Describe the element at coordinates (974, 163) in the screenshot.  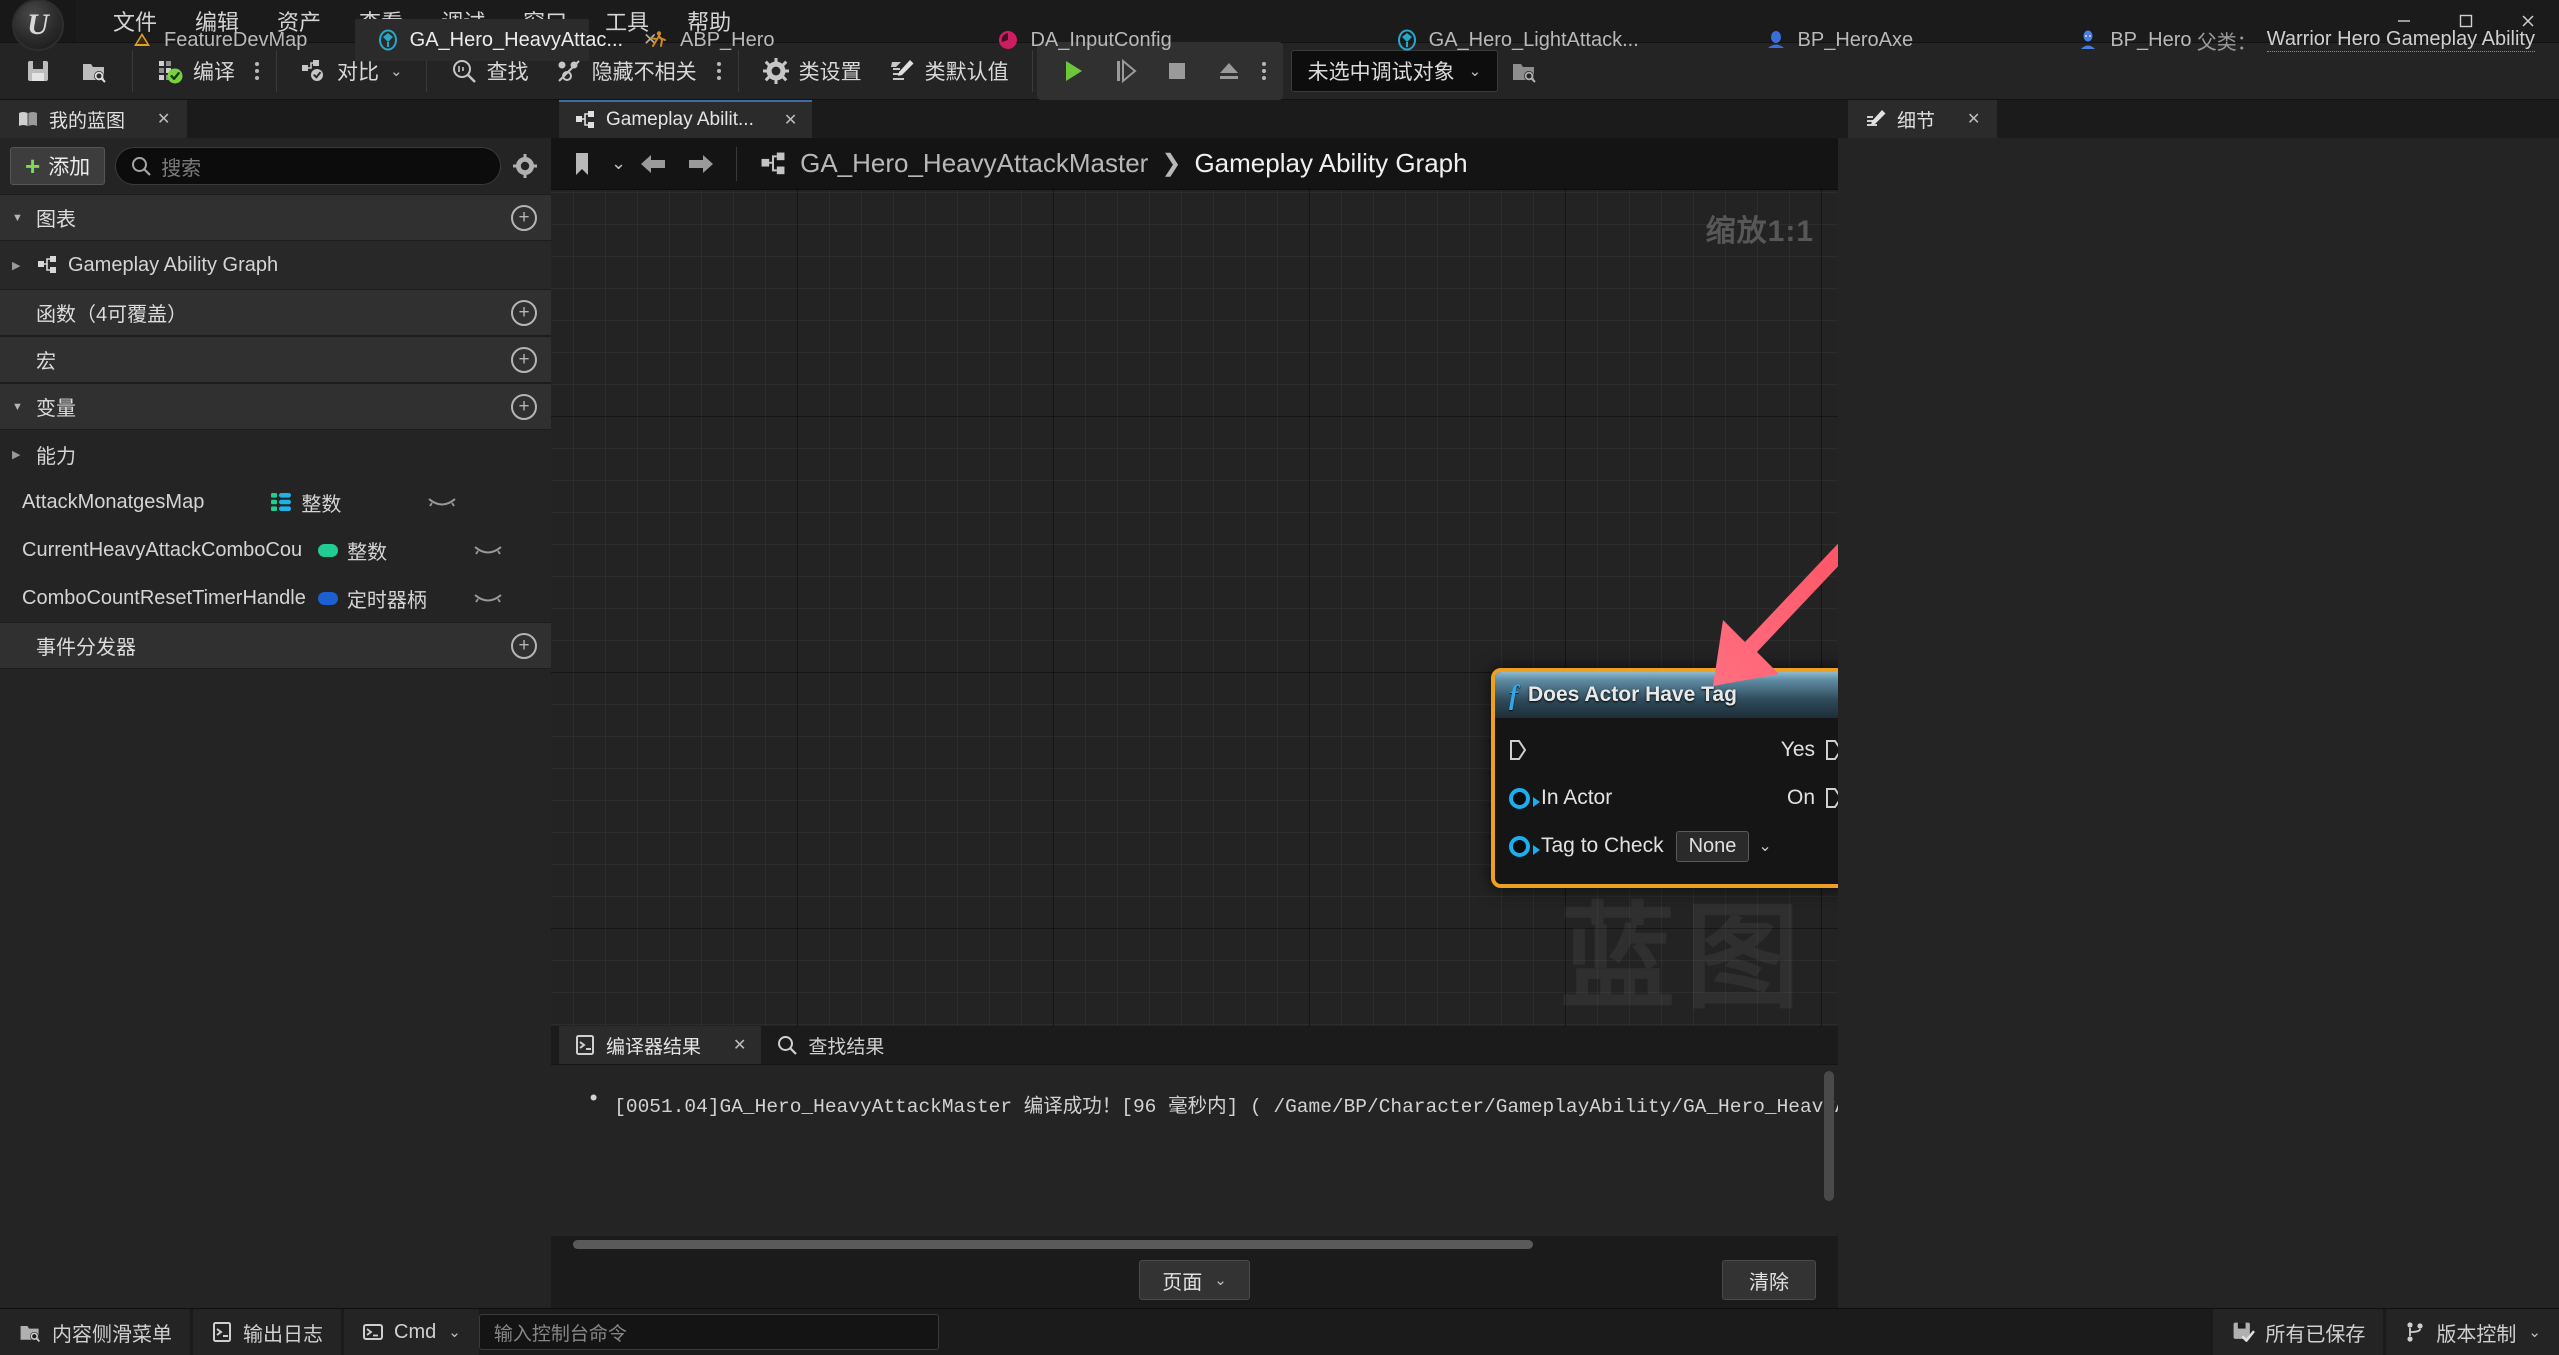
I see `breadcrumb-asset: GA_Hero_HeavyAttackMaster` at that location.